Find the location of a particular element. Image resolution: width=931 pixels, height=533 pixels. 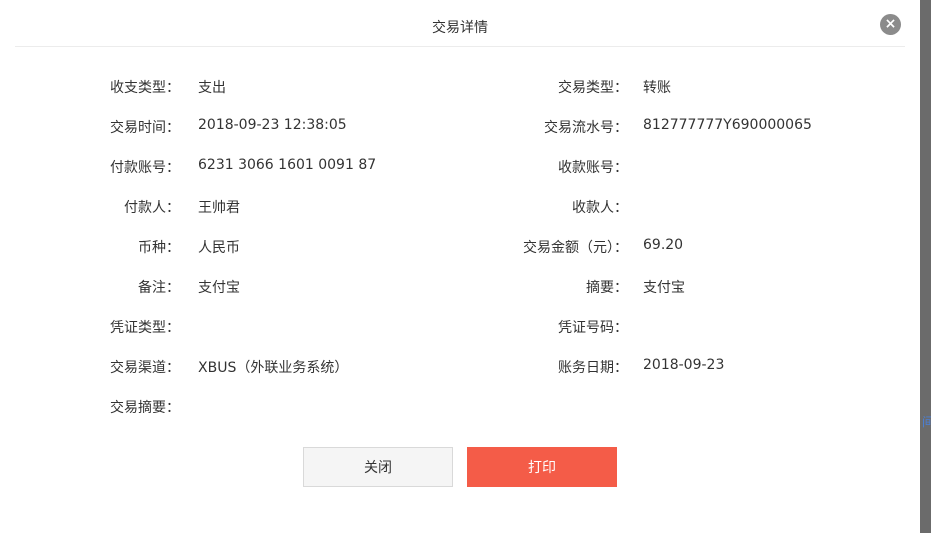

remark-label: 备注： is located at coordinates (159, 288).